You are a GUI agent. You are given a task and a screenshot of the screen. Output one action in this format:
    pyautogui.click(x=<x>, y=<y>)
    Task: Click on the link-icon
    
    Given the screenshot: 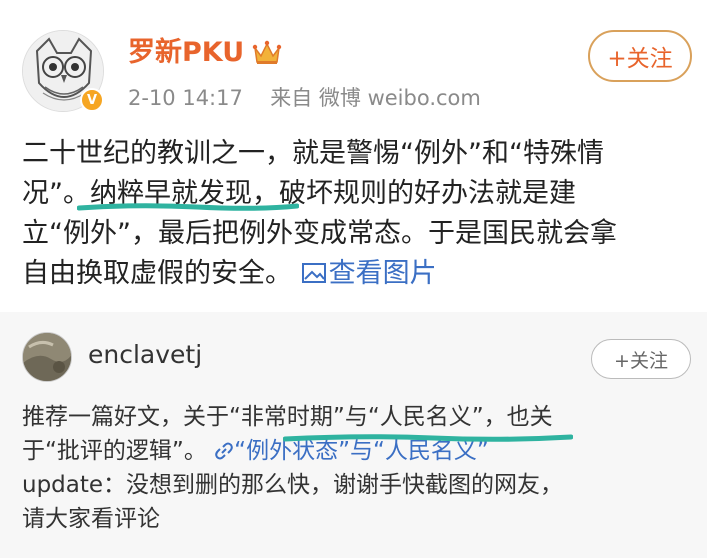 What is the action you would take?
    pyautogui.click(x=224, y=451)
    